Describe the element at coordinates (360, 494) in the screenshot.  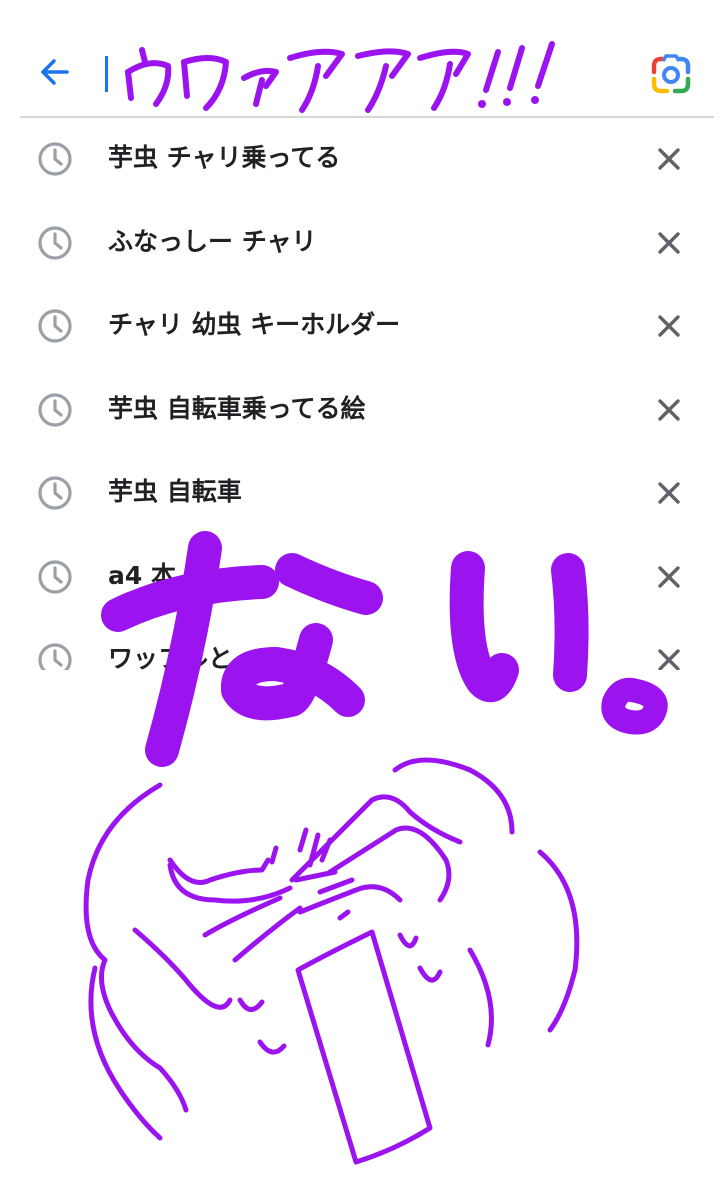
I see `history-item: 芋虫 自転車` at that location.